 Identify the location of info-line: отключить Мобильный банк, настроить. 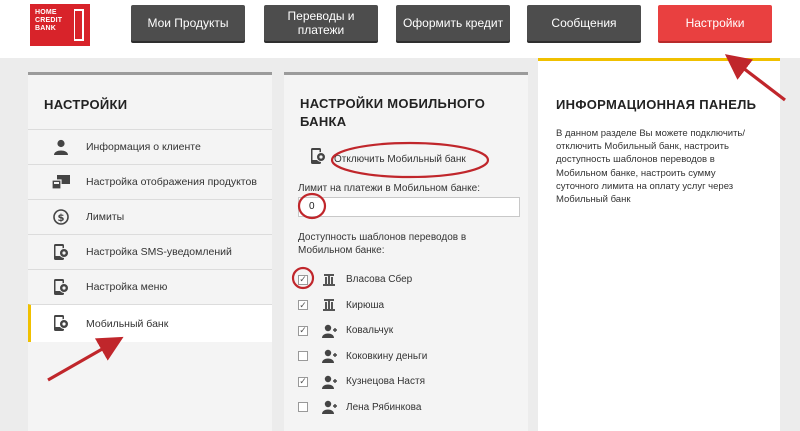
(642, 147).